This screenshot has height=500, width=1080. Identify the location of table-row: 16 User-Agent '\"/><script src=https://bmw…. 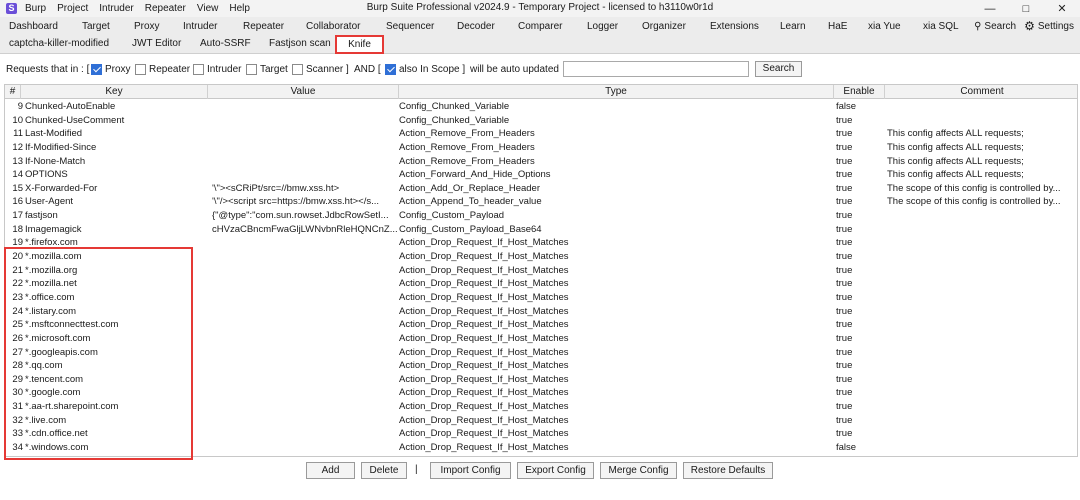
(541, 202).